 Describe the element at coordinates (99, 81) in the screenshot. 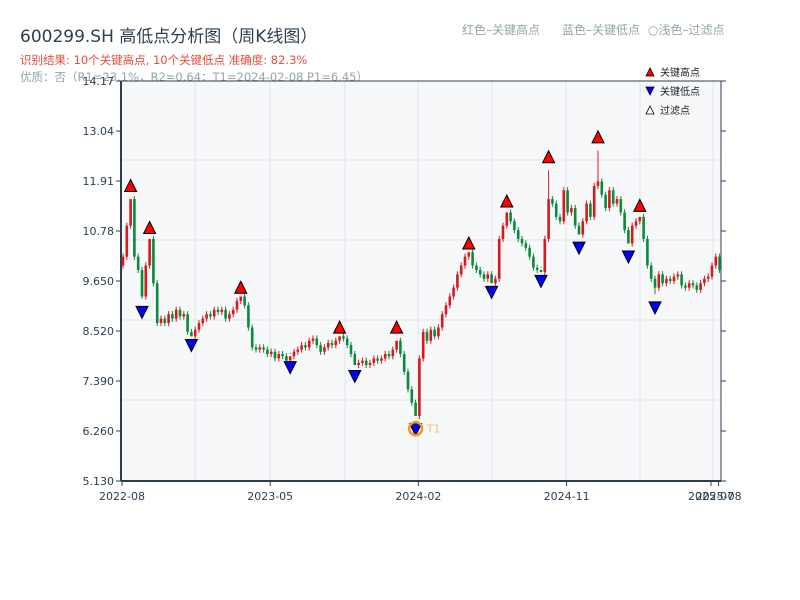

I see `y-tick-label: 14.17` at that location.